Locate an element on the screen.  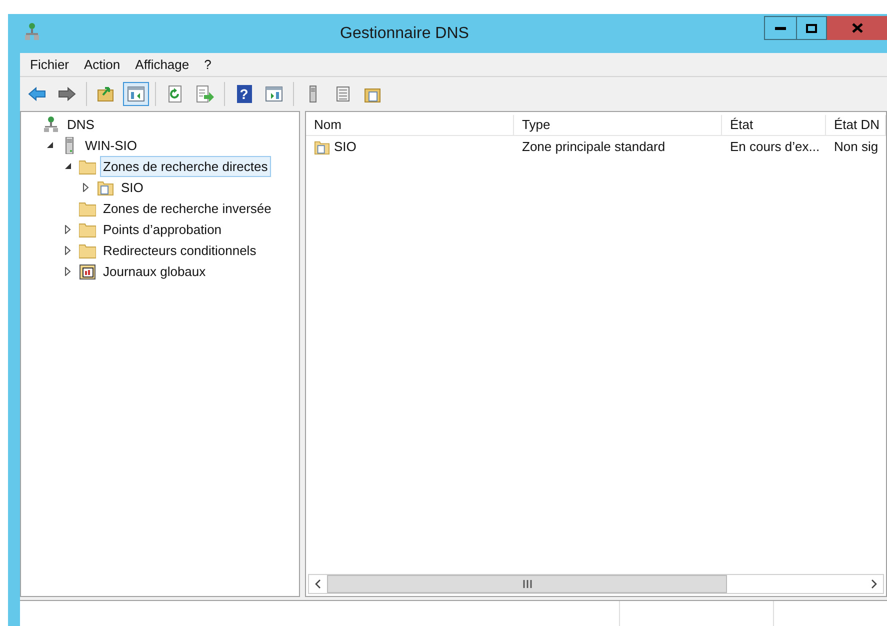
tree-item: WIN-SIO is located at coordinates (111, 145).